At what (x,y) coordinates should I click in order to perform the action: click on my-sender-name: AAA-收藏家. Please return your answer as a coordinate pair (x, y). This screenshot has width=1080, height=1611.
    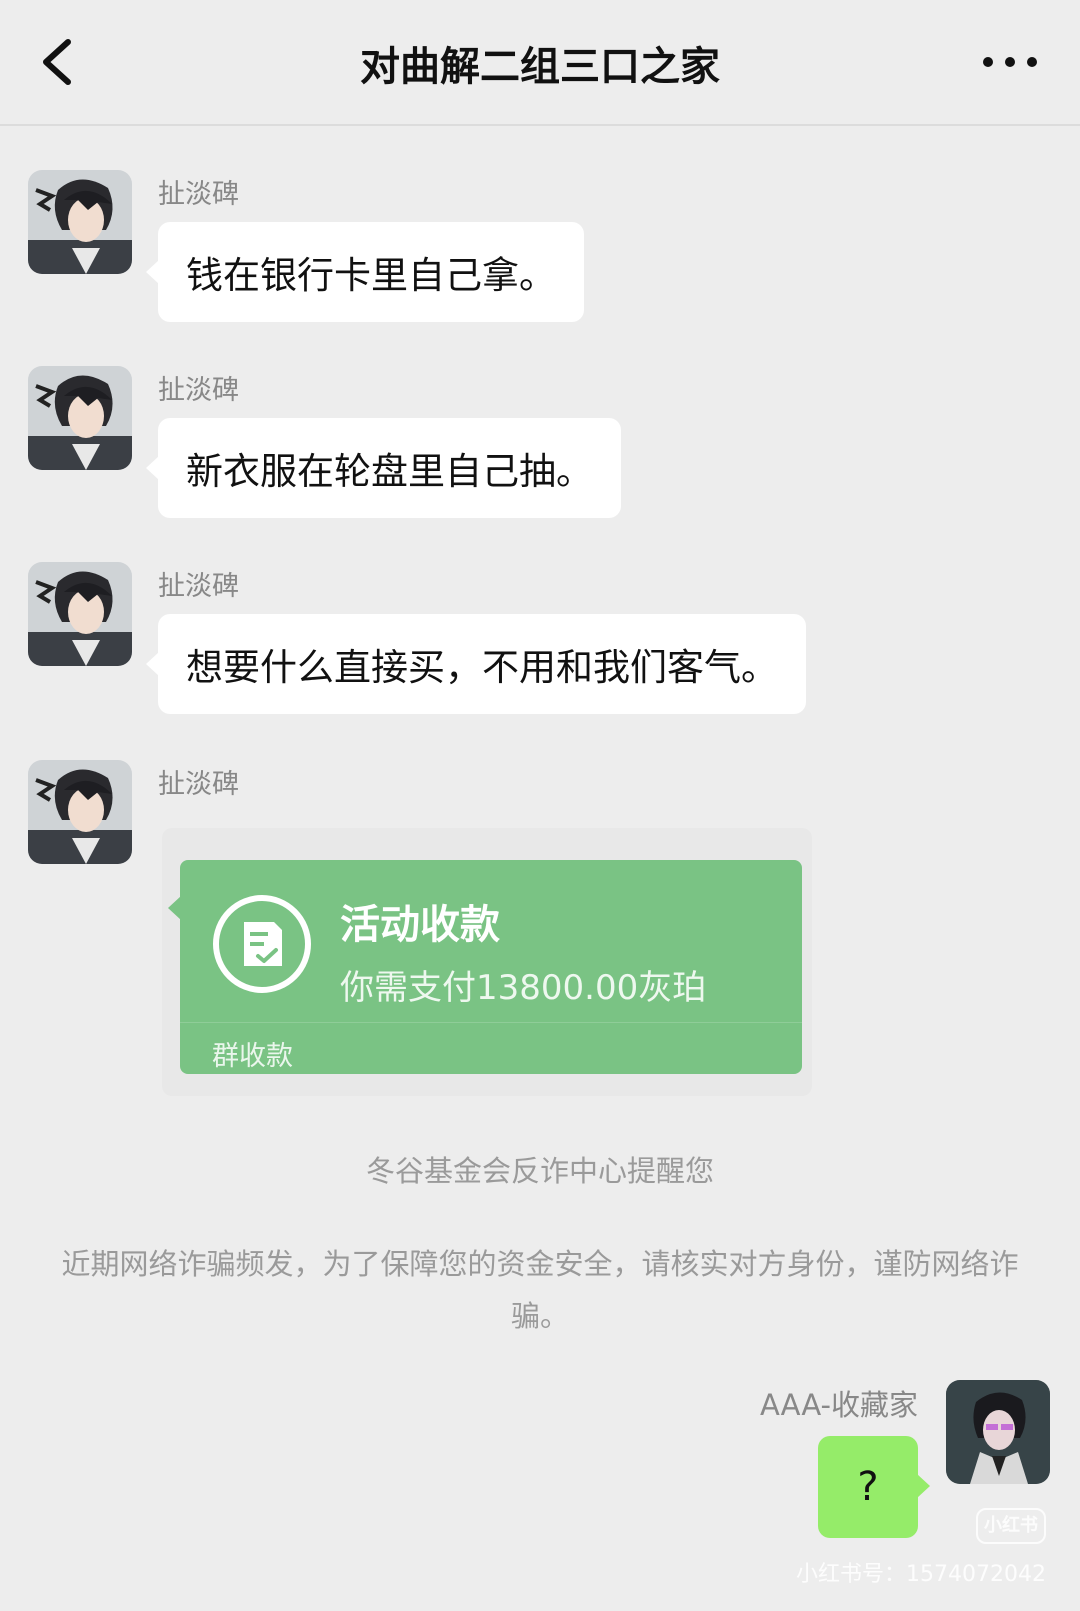
    Looking at the image, I should click on (839, 1405).